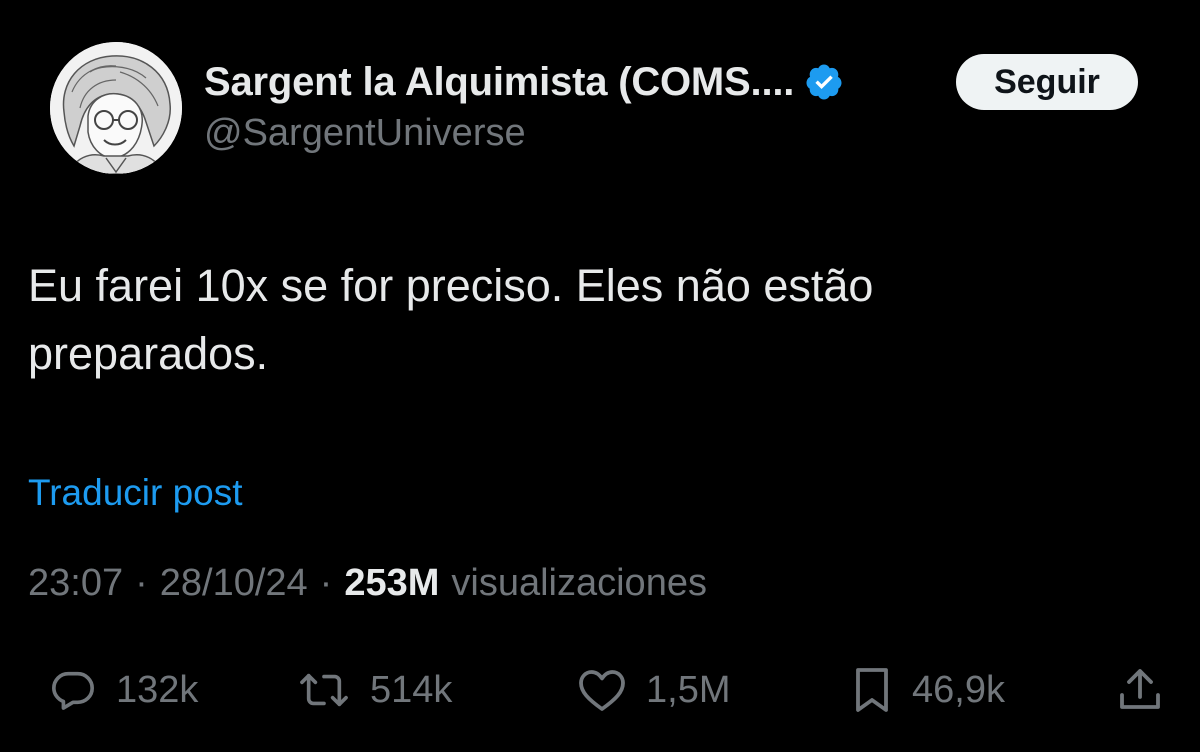 The width and height of the screenshot is (1200, 752). What do you see at coordinates (157, 689) in the screenshot?
I see `reply-count: 132k` at bounding box center [157, 689].